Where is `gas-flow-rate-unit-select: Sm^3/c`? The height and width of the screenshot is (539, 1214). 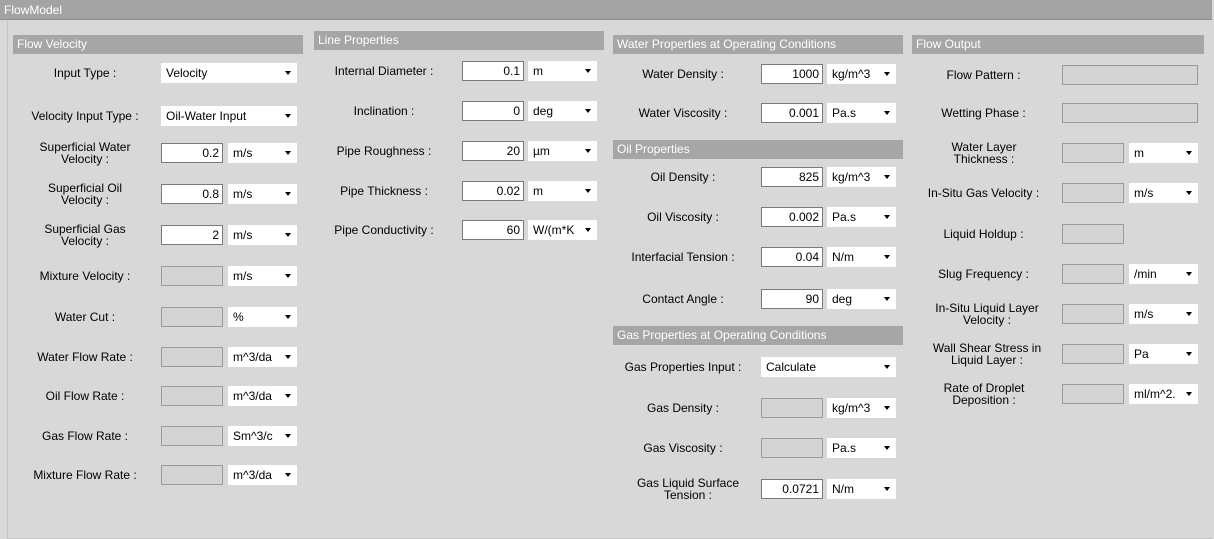 gas-flow-rate-unit-select: Sm^3/c is located at coordinates (262, 436).